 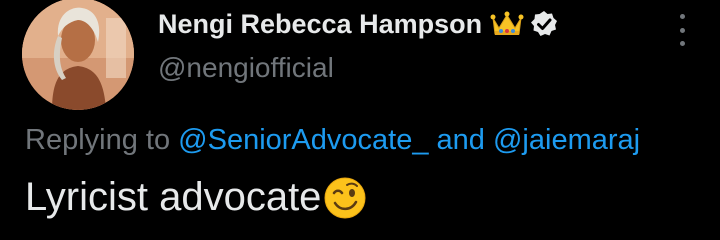 I want to click on winking-face-emoji-icon, so click(x=345, y=197).